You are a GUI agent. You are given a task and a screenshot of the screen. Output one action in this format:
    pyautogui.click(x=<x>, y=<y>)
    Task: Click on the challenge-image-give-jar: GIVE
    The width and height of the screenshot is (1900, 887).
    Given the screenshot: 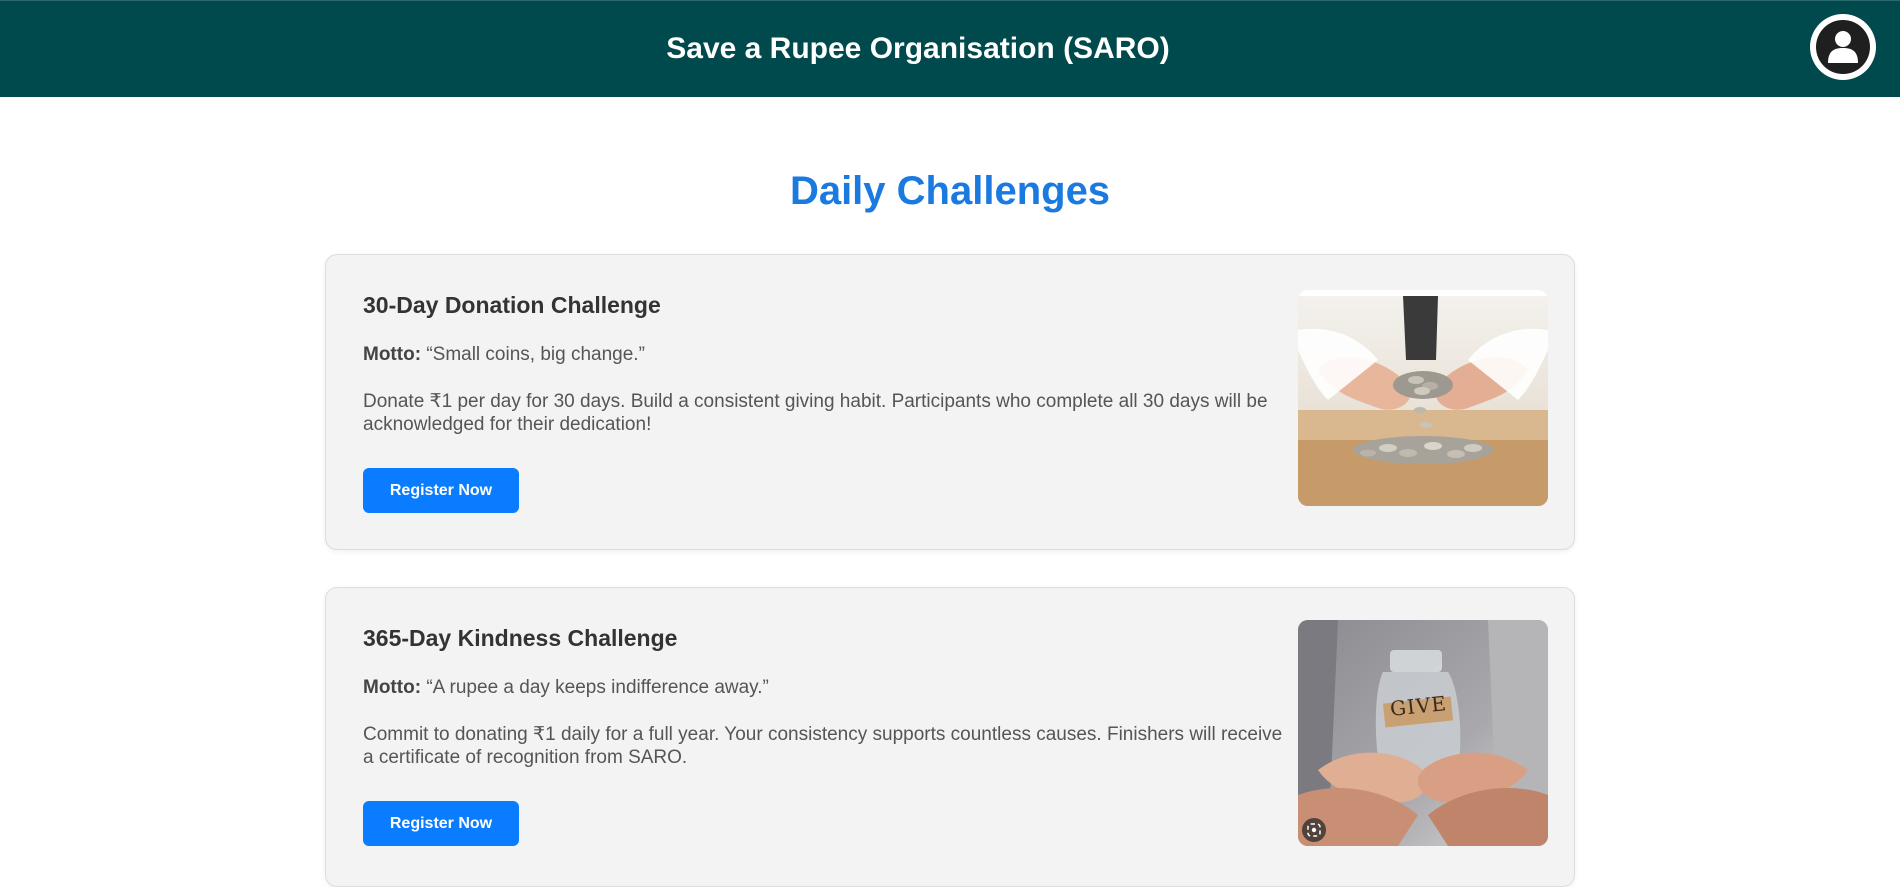 What is the action you would take?
    pyautogui.click(x=1423, y=733)
    